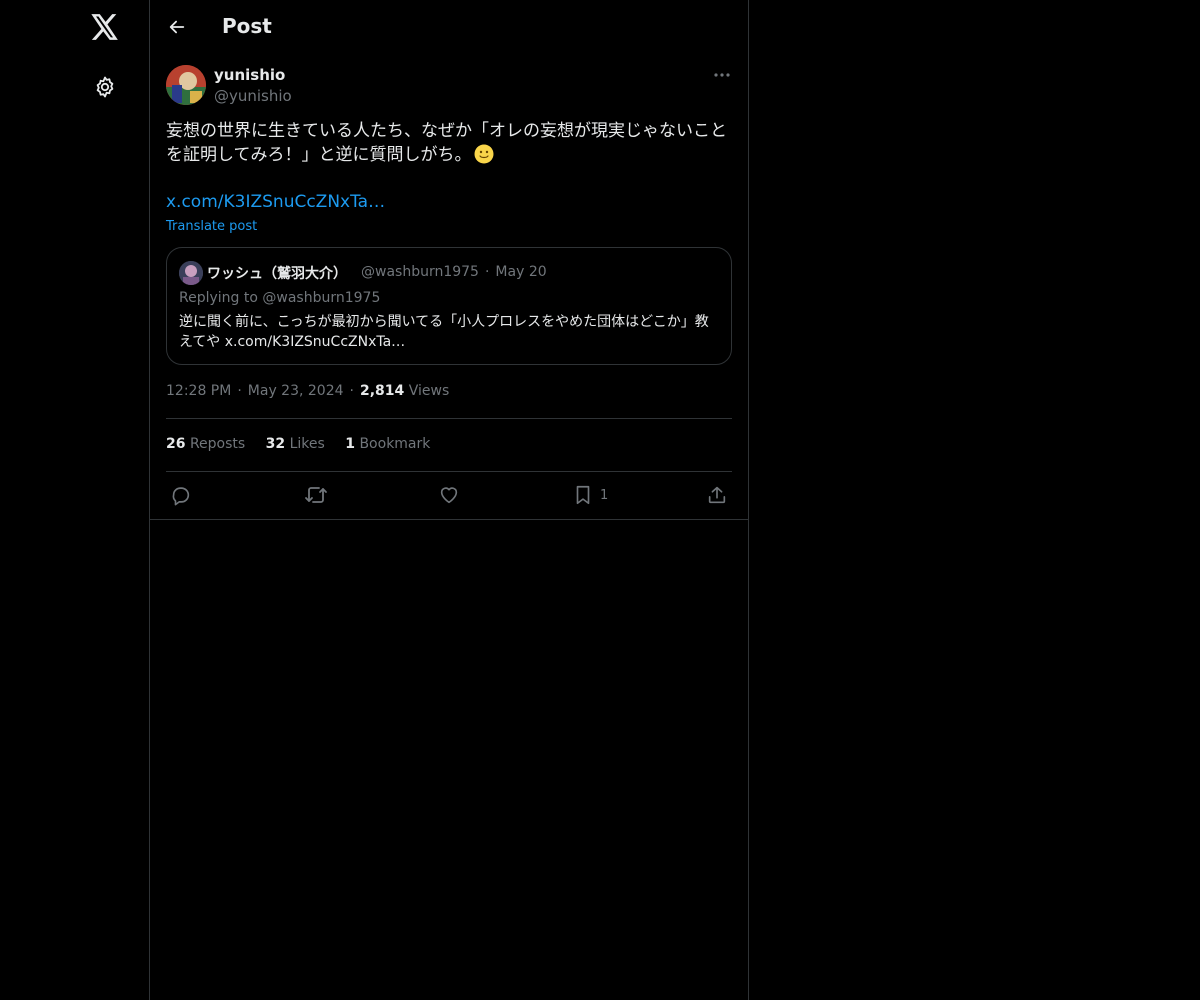  Describe the element at coordinates (186, 85) in the screenshot. I see `avatar` at that location.